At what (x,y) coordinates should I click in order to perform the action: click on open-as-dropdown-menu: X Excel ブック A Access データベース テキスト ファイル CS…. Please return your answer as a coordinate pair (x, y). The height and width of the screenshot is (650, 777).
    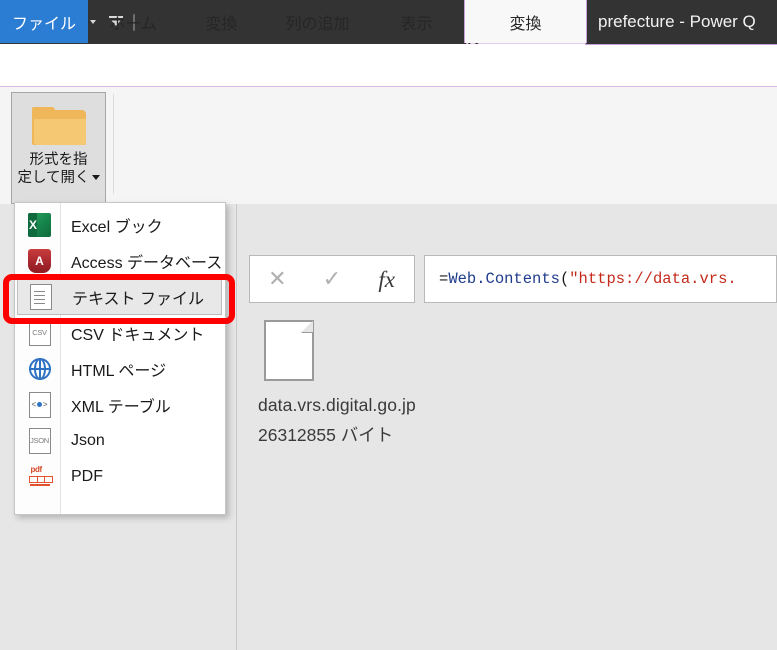
    Looking at the image, I should click on (120, 358).